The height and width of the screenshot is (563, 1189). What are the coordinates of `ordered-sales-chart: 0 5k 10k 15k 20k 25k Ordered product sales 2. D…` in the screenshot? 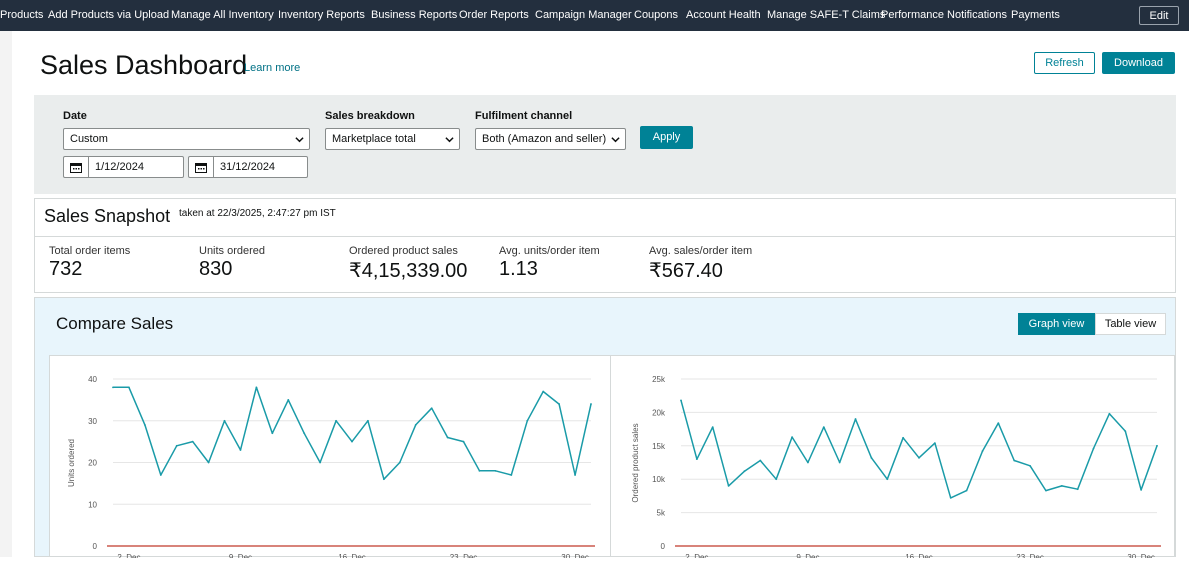 It's located at (896, 468).